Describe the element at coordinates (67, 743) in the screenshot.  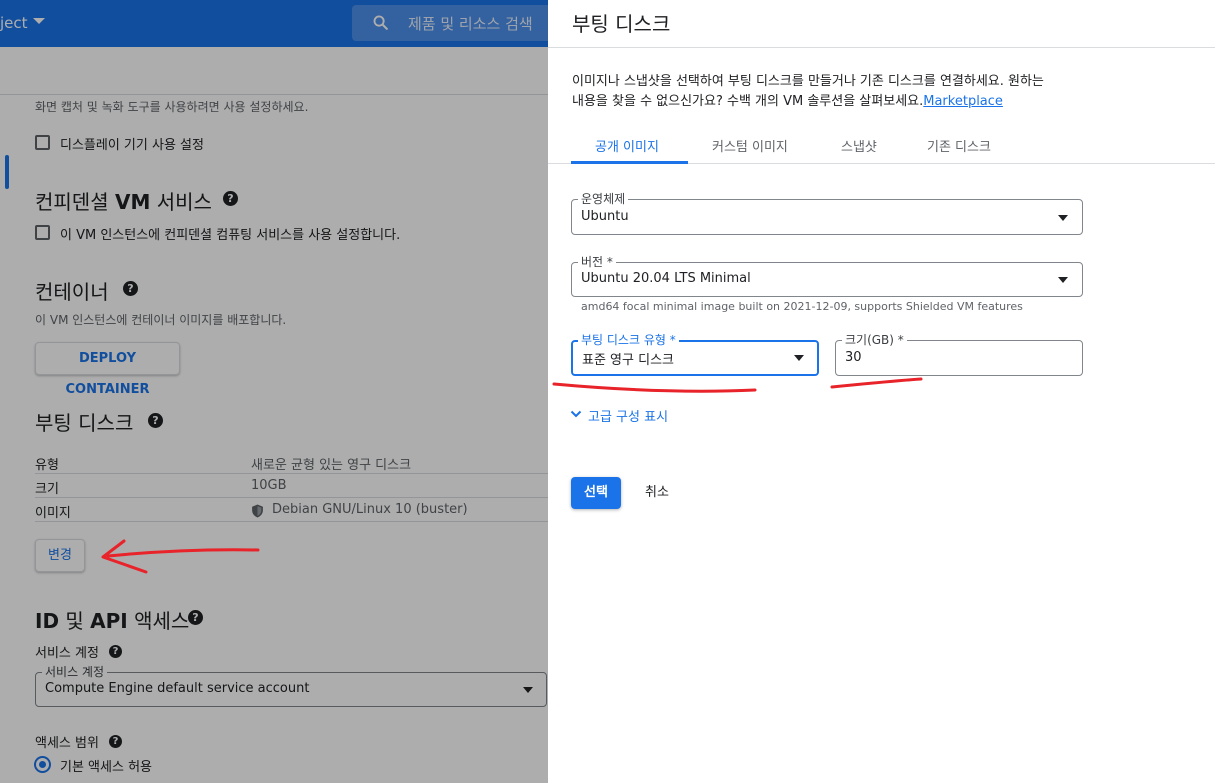
I see `access-scope-heading: 액세스 범위` at that location.